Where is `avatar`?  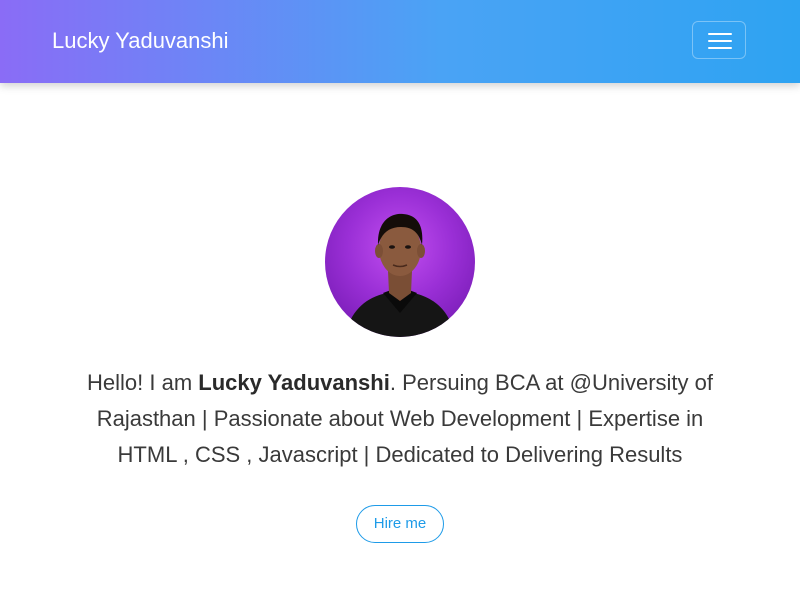 avatar is located at coordinates (400, 262).